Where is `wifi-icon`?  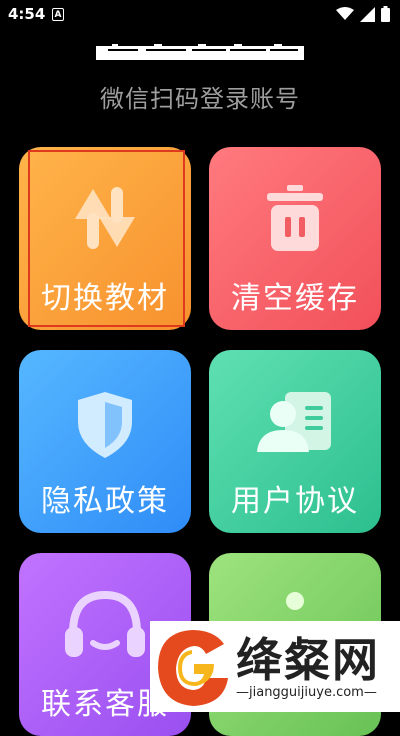 wifi-icon is located at coordinates (345, 13).